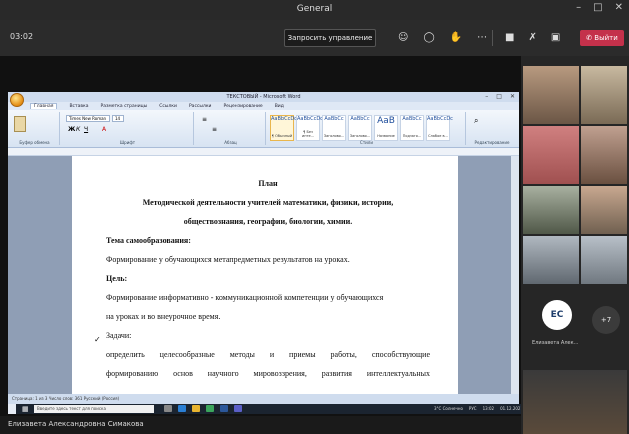  Describe the element at coordinates (230, 142) in the screenshot. I see `paragraph-label: Абзац` at that location.